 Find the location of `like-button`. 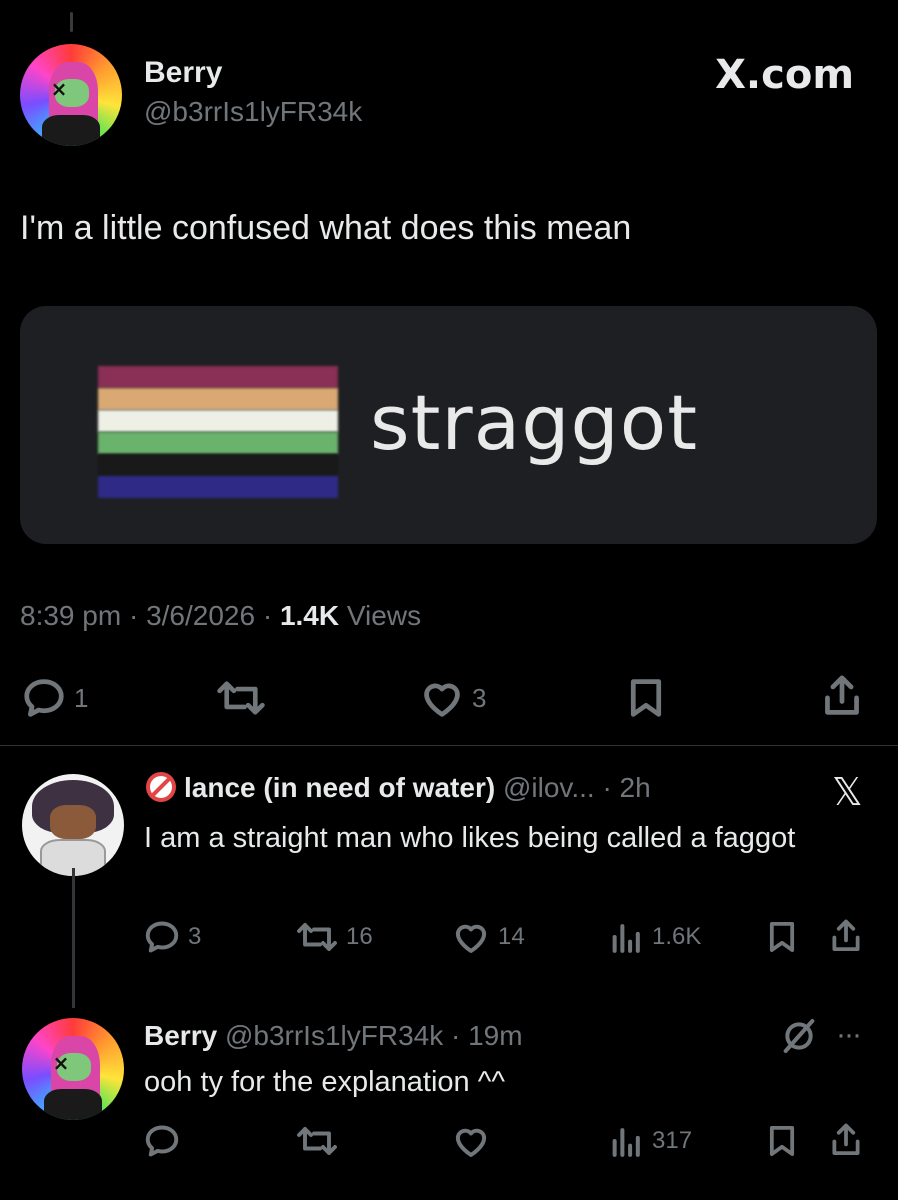

like-button is located at coordinates (471, 1141).